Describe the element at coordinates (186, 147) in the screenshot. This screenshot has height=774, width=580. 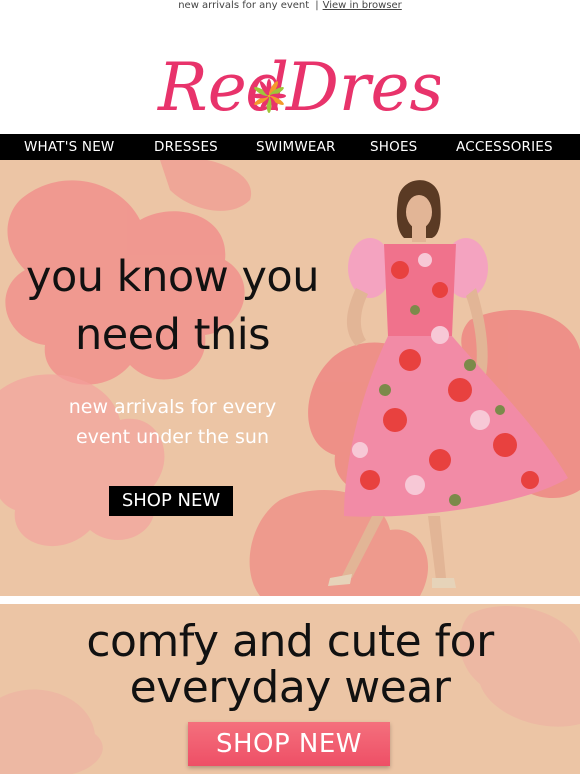
I see `nav-item-dresses: DRESSES` at that location.